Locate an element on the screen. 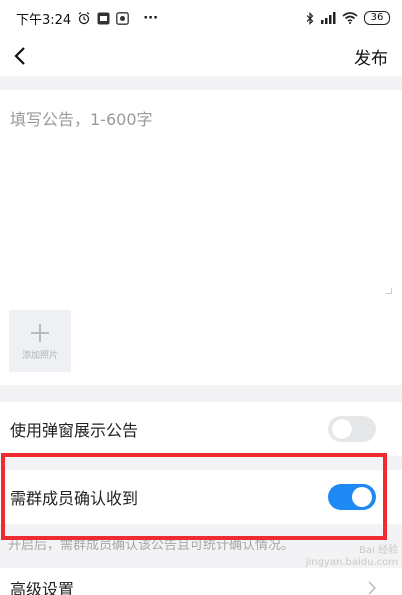 This screenshot has width=402, height=595. status-more-dots: ··· is located at coordinates (151, 18).